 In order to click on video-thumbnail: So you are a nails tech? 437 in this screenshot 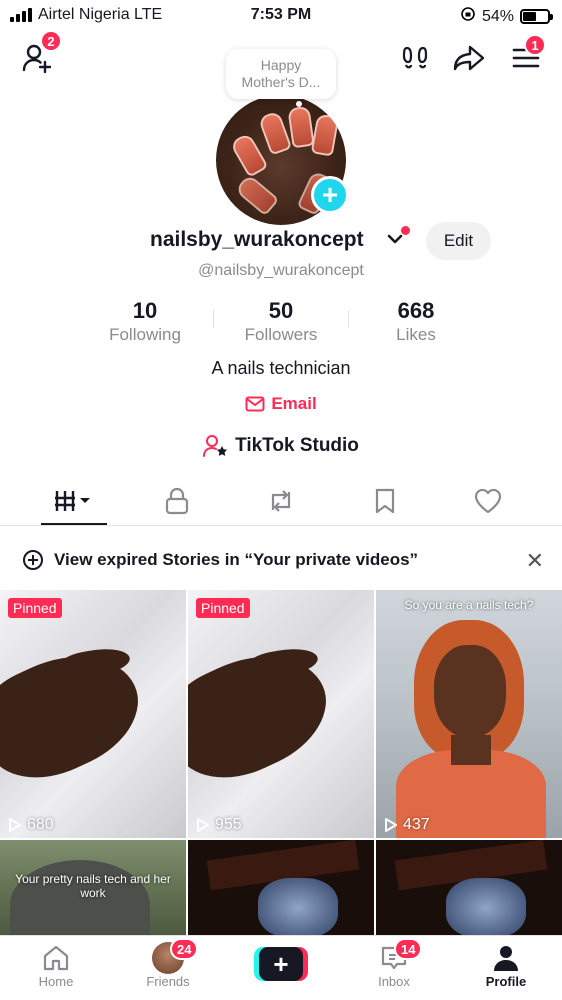, I will do `click(469, 714)`.